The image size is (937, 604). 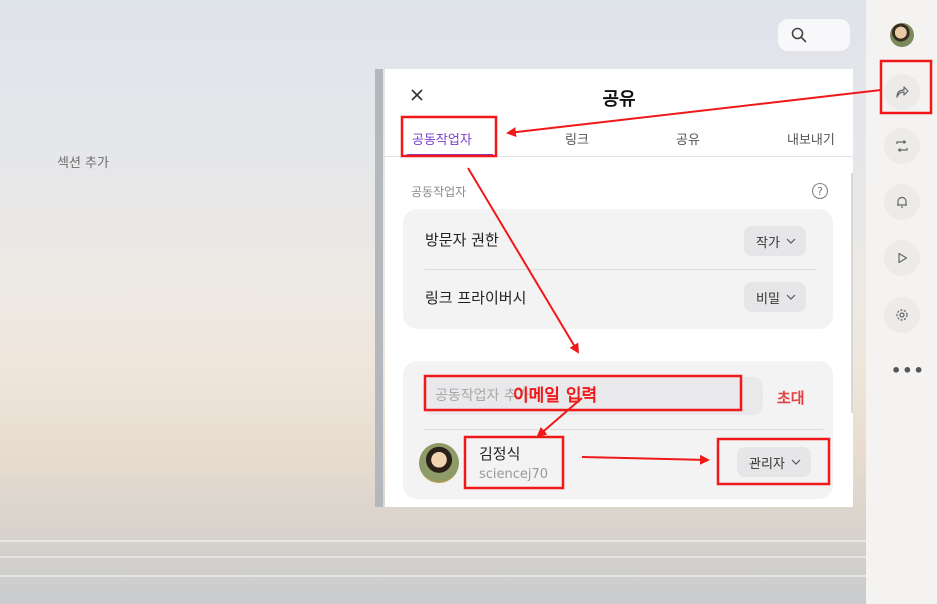 I want to click on invite-button: 초대, so click(x=791, y=397).